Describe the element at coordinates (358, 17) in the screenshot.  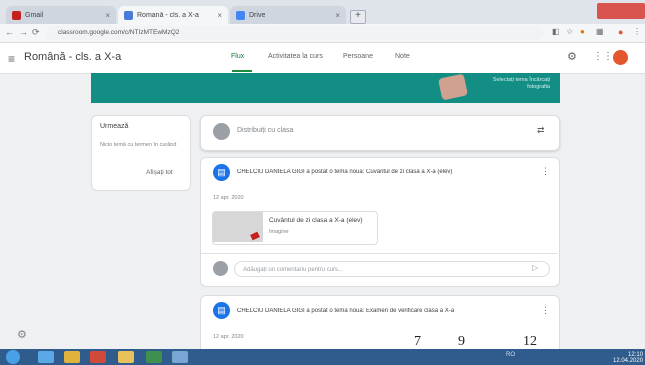
I see `new-tab-button: +` at that location.